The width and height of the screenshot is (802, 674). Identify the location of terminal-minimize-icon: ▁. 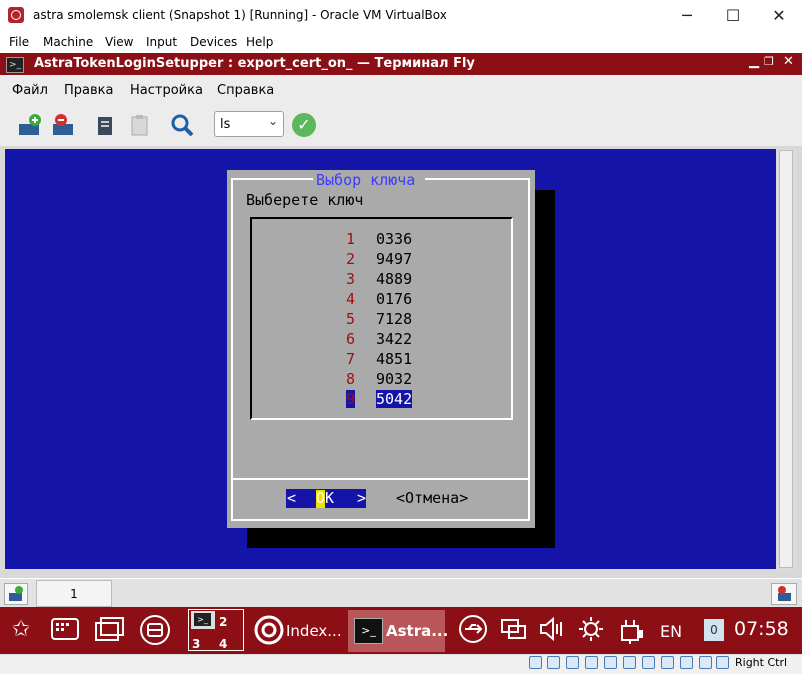
(754, 61).